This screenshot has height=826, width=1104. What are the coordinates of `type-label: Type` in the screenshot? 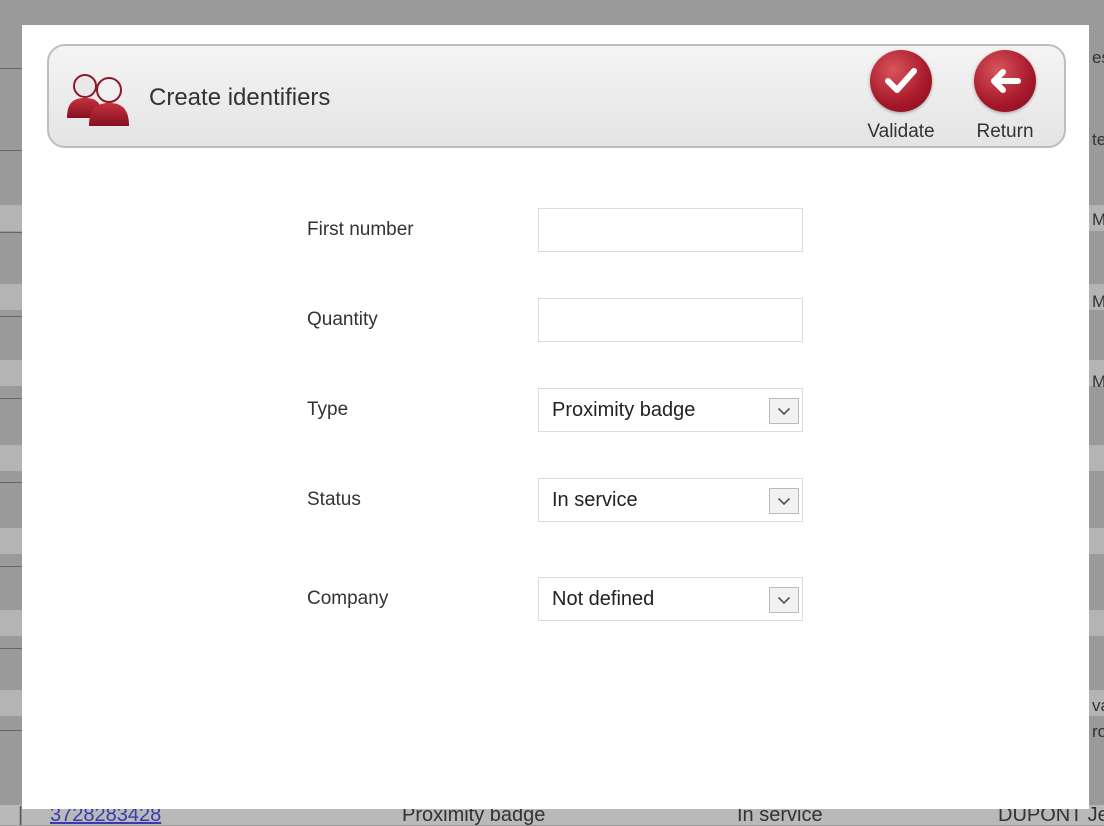 It's located at (328, 409).